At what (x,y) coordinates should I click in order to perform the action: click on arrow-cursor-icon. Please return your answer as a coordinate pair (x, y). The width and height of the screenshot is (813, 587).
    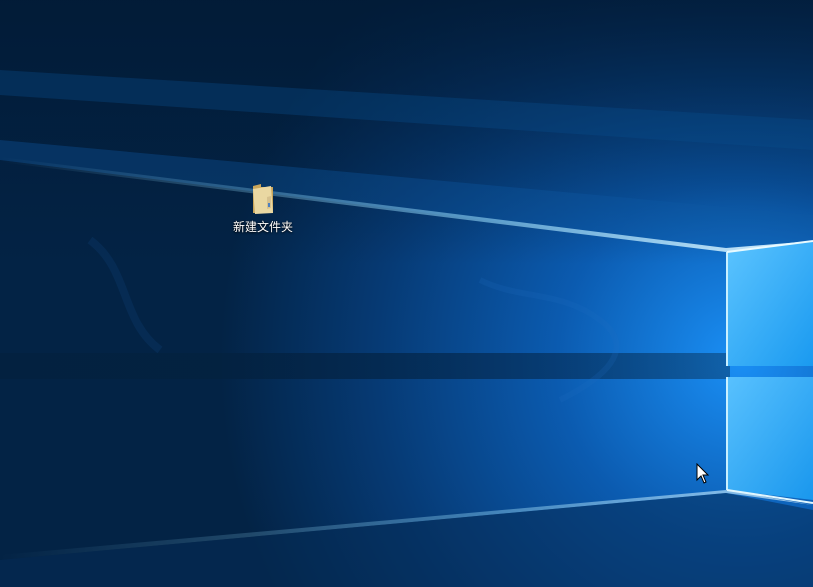
    Looking at the image, I should click on (703, 473).